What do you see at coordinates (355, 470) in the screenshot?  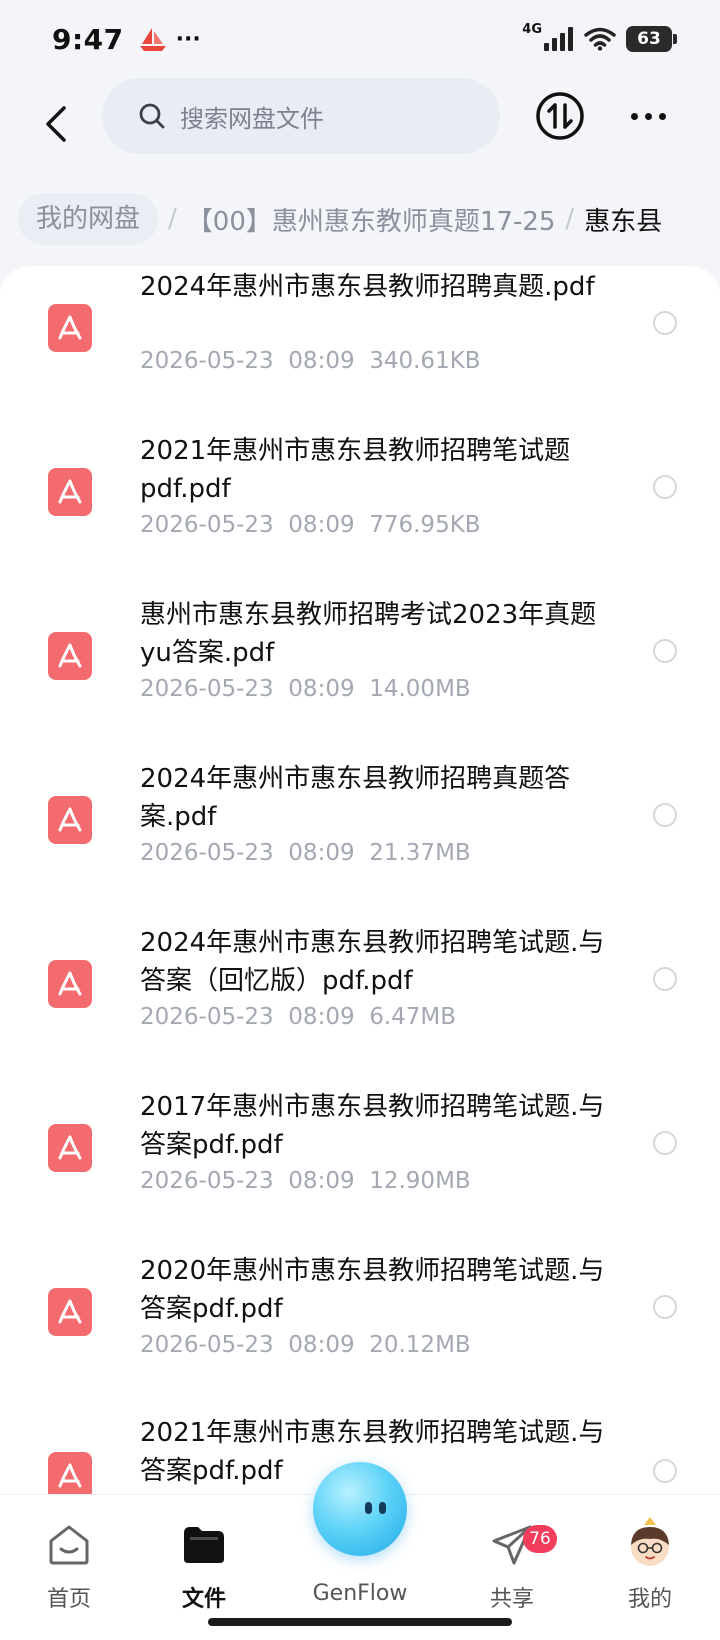 I see `file-name: 2021年惠州市惠东县教师招聘笔试题pdf.pdf` at bounding box center [355, 470].